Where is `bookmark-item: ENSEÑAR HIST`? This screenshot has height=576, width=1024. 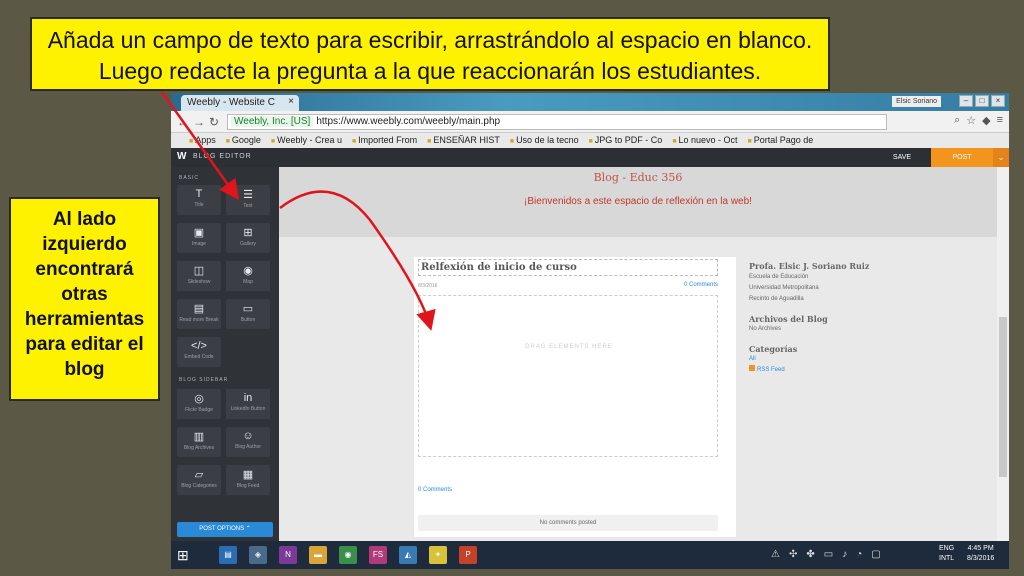
bookmark-item: ENSEÑAR HIST is located at coordinates (463, 140).